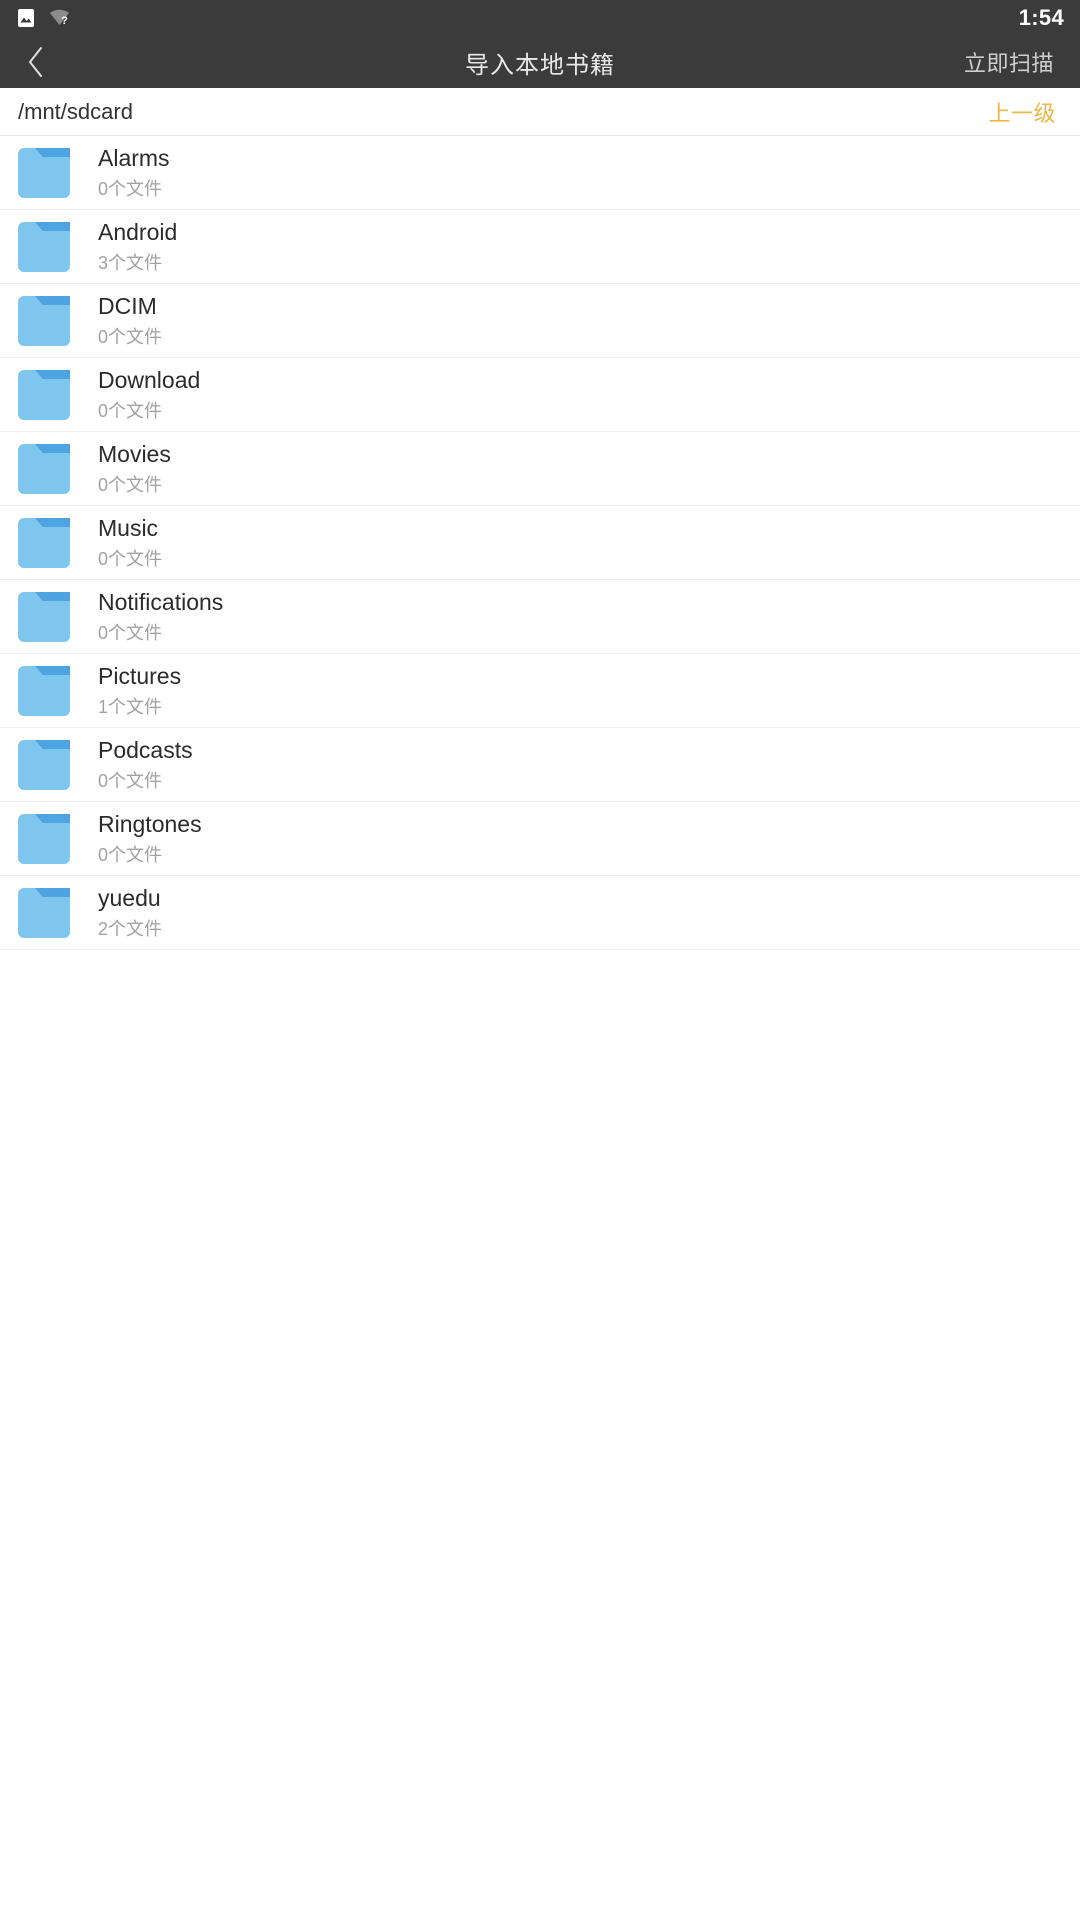 This screenshot has height=1920, width=1080. Describe the element at coordinates (26, 18) in the screenshot. I see `photo-icon` at that location.